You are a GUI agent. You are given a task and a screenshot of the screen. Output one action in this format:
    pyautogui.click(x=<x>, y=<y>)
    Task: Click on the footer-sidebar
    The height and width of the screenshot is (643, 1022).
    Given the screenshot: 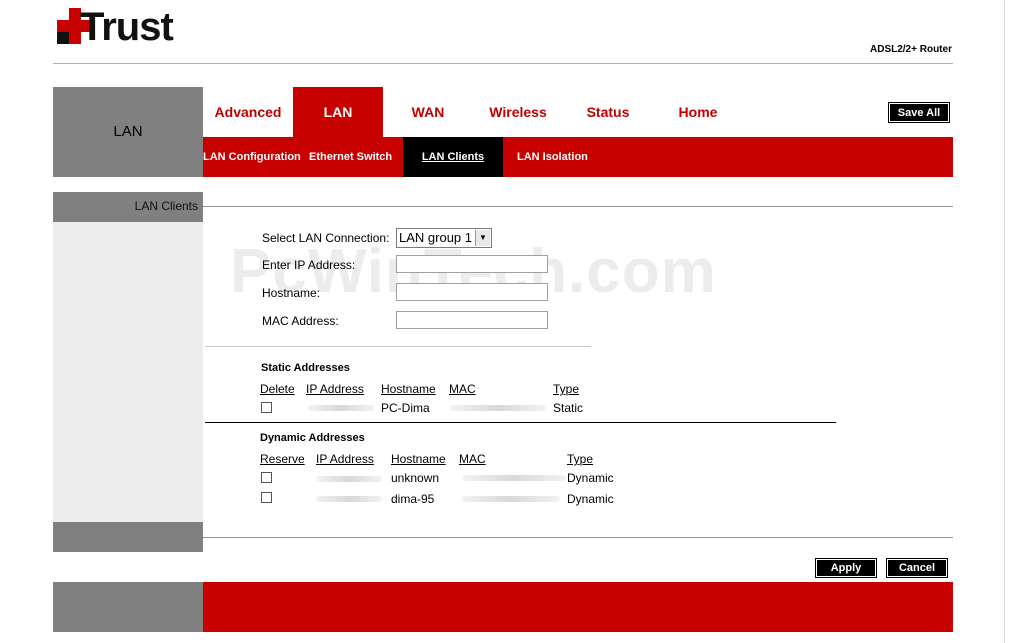 What is the action you would take?
    pyautogui.click(x=128, y=607)
    